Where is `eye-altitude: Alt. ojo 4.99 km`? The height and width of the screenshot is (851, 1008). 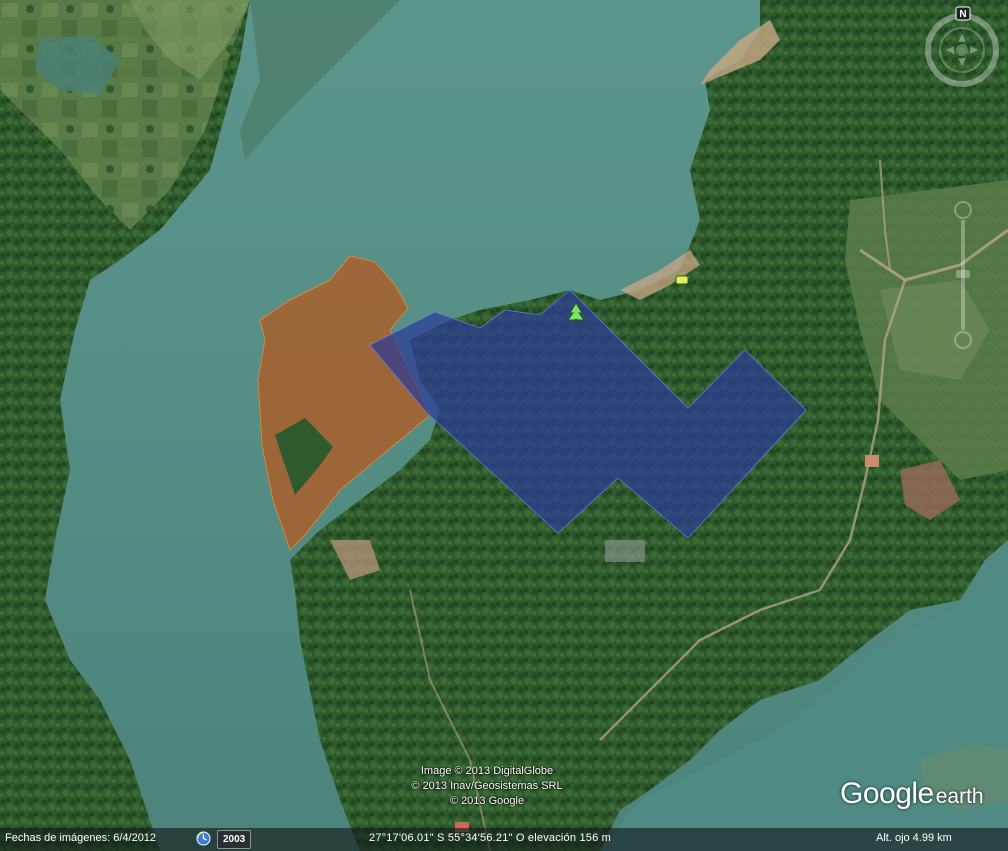
eye-altitude: Alt. ojo 4.99 km is located at coordinates (914, 838).